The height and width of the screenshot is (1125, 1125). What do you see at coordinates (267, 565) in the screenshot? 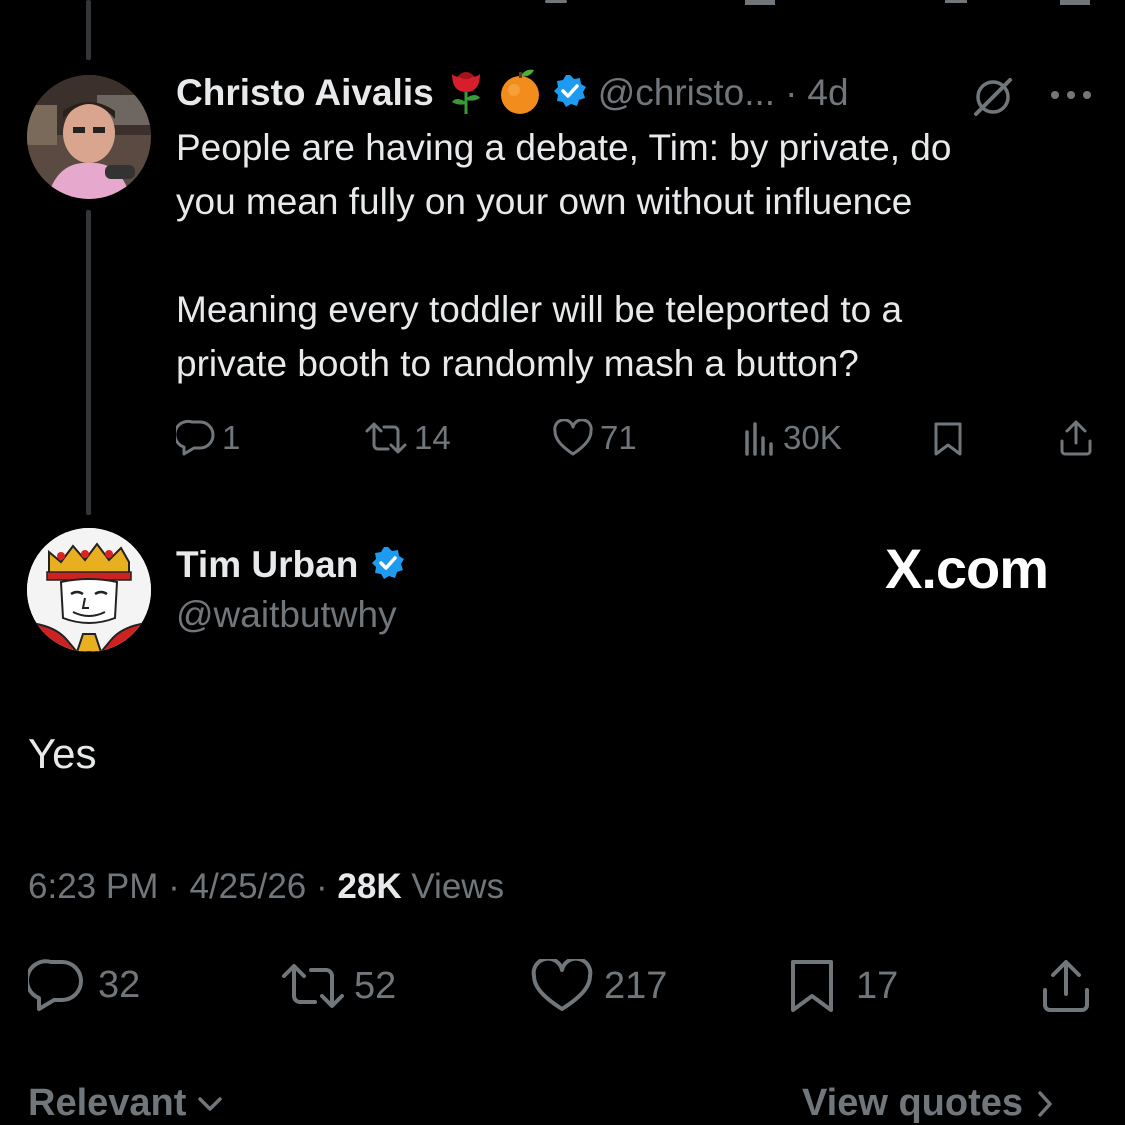
I see `author-name: Tim Urban` at bounding box center [267, 565].